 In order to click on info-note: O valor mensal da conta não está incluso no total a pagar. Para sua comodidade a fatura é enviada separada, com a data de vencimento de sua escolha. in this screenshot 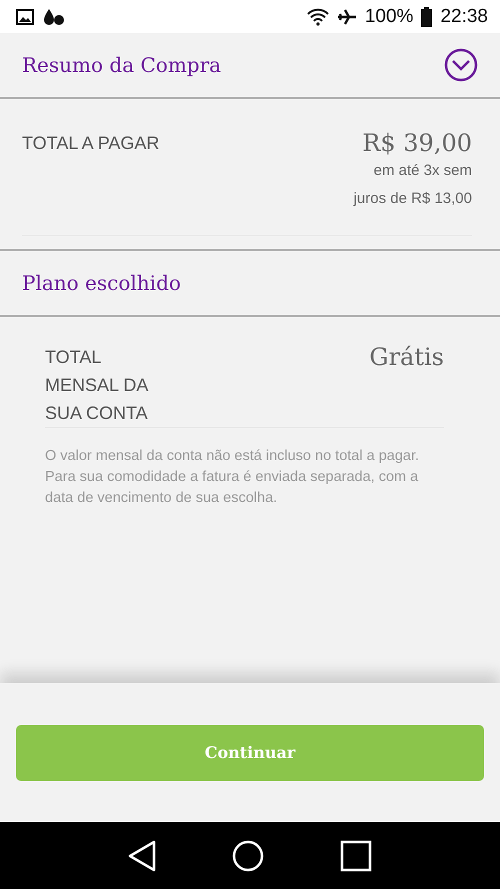, I will do `click(232, 477)`.